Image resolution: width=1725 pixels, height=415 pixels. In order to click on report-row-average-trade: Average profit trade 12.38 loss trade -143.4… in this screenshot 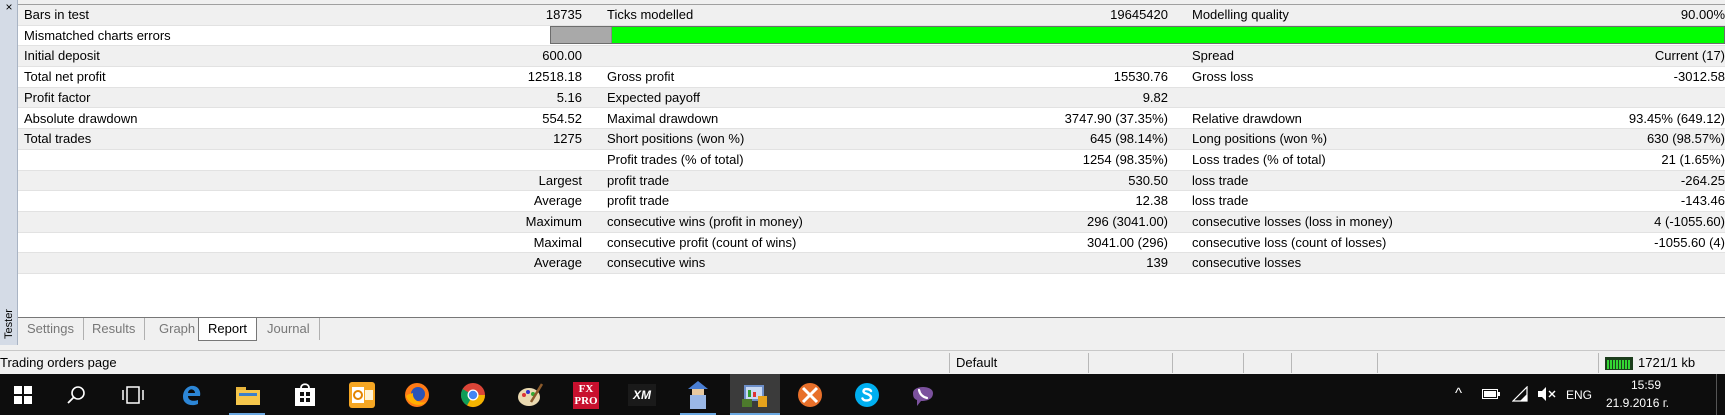, I will do `click(871, 201)`.